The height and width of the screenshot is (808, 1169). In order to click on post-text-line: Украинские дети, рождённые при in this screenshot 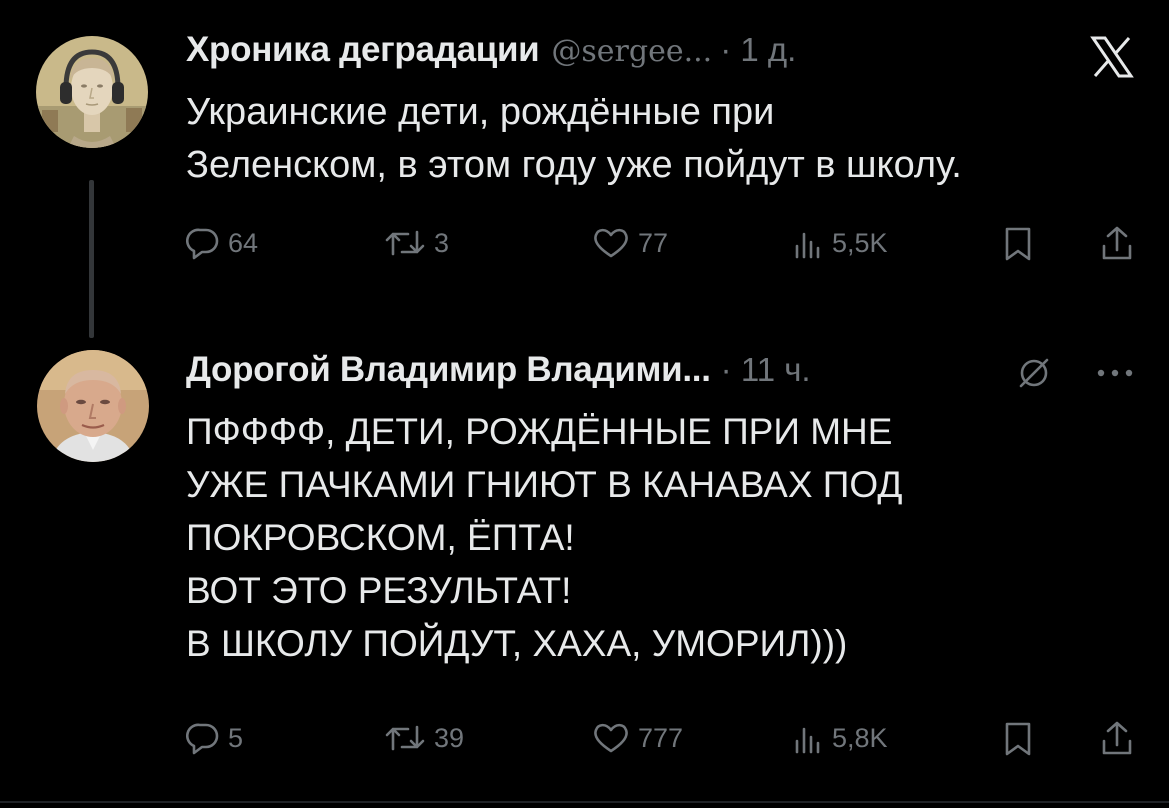, I will do `click(480, 112)`.